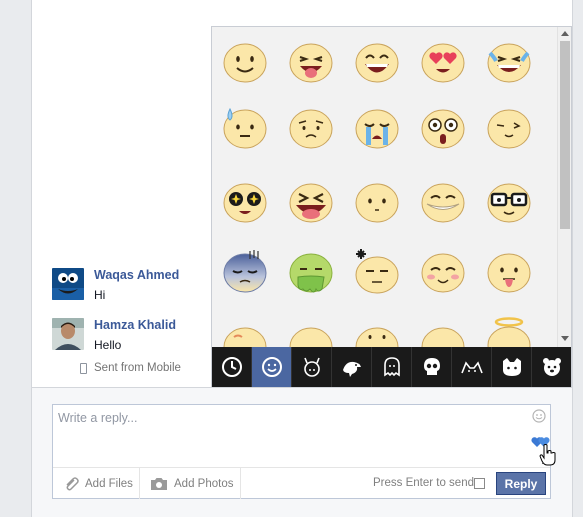  I want to click on skull-icon, so click(432, 366).